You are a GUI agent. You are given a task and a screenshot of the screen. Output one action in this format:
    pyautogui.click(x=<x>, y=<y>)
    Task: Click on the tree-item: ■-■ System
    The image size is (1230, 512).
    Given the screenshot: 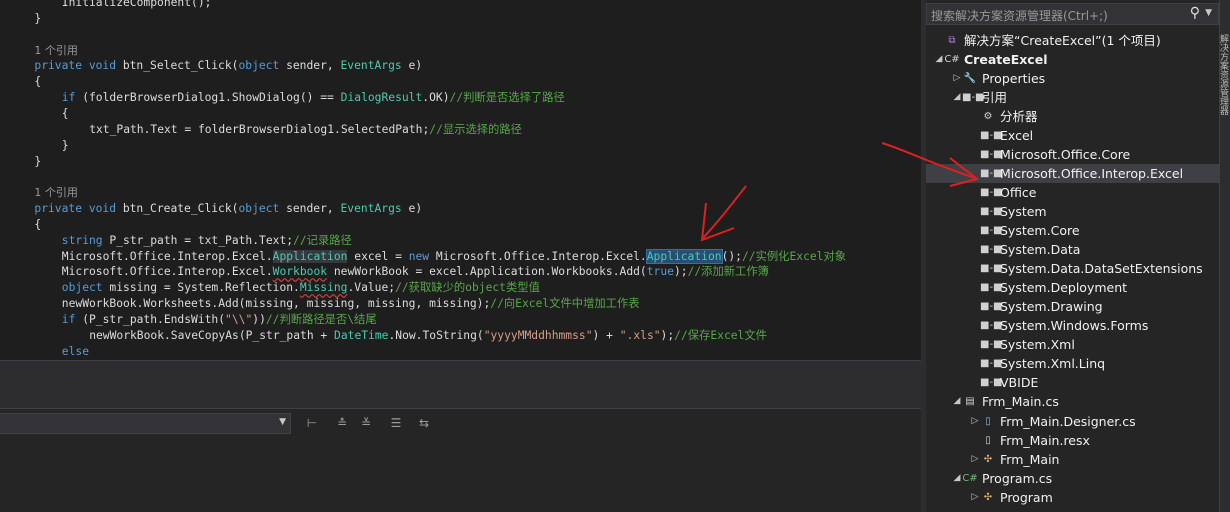 What is the action you would take?
    pyautogui.click(x=1072, y=211)
    